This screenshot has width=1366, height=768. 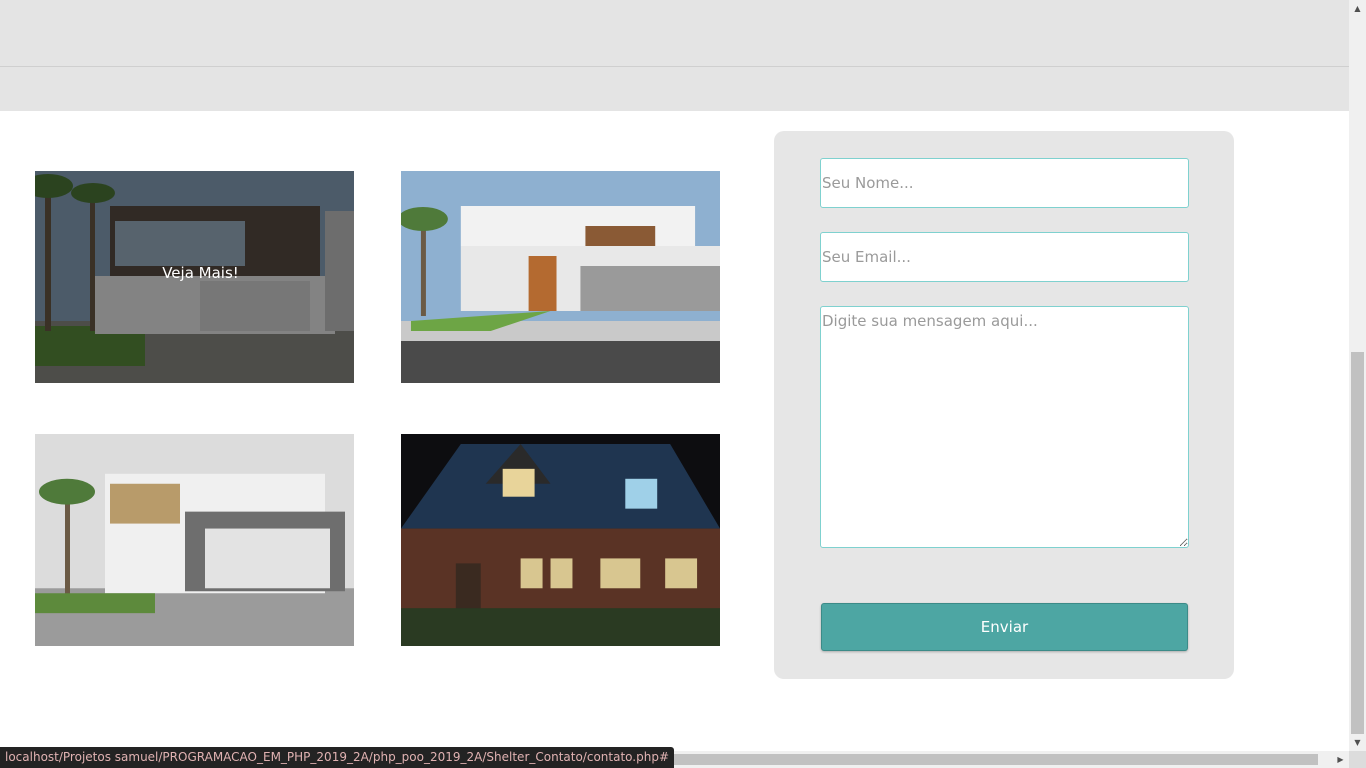 I want to click on gallery-photo-1: Veja Mais!, so click(x=194, y=277).